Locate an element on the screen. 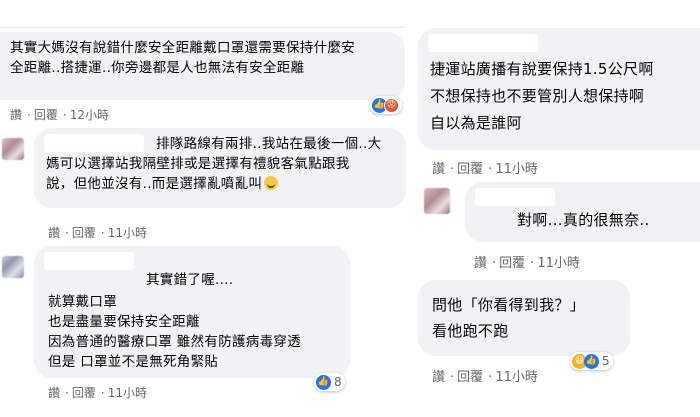 This screenshot has height=417, width=700. comment-text-line: 自以為是誰阿 is located at coordinates (476, 123).